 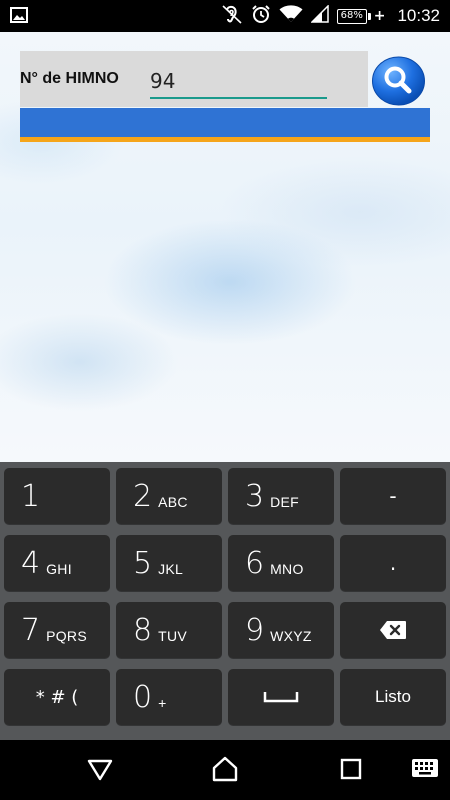 I want to click on key-letters: DEF, so click(x=284, y=502).